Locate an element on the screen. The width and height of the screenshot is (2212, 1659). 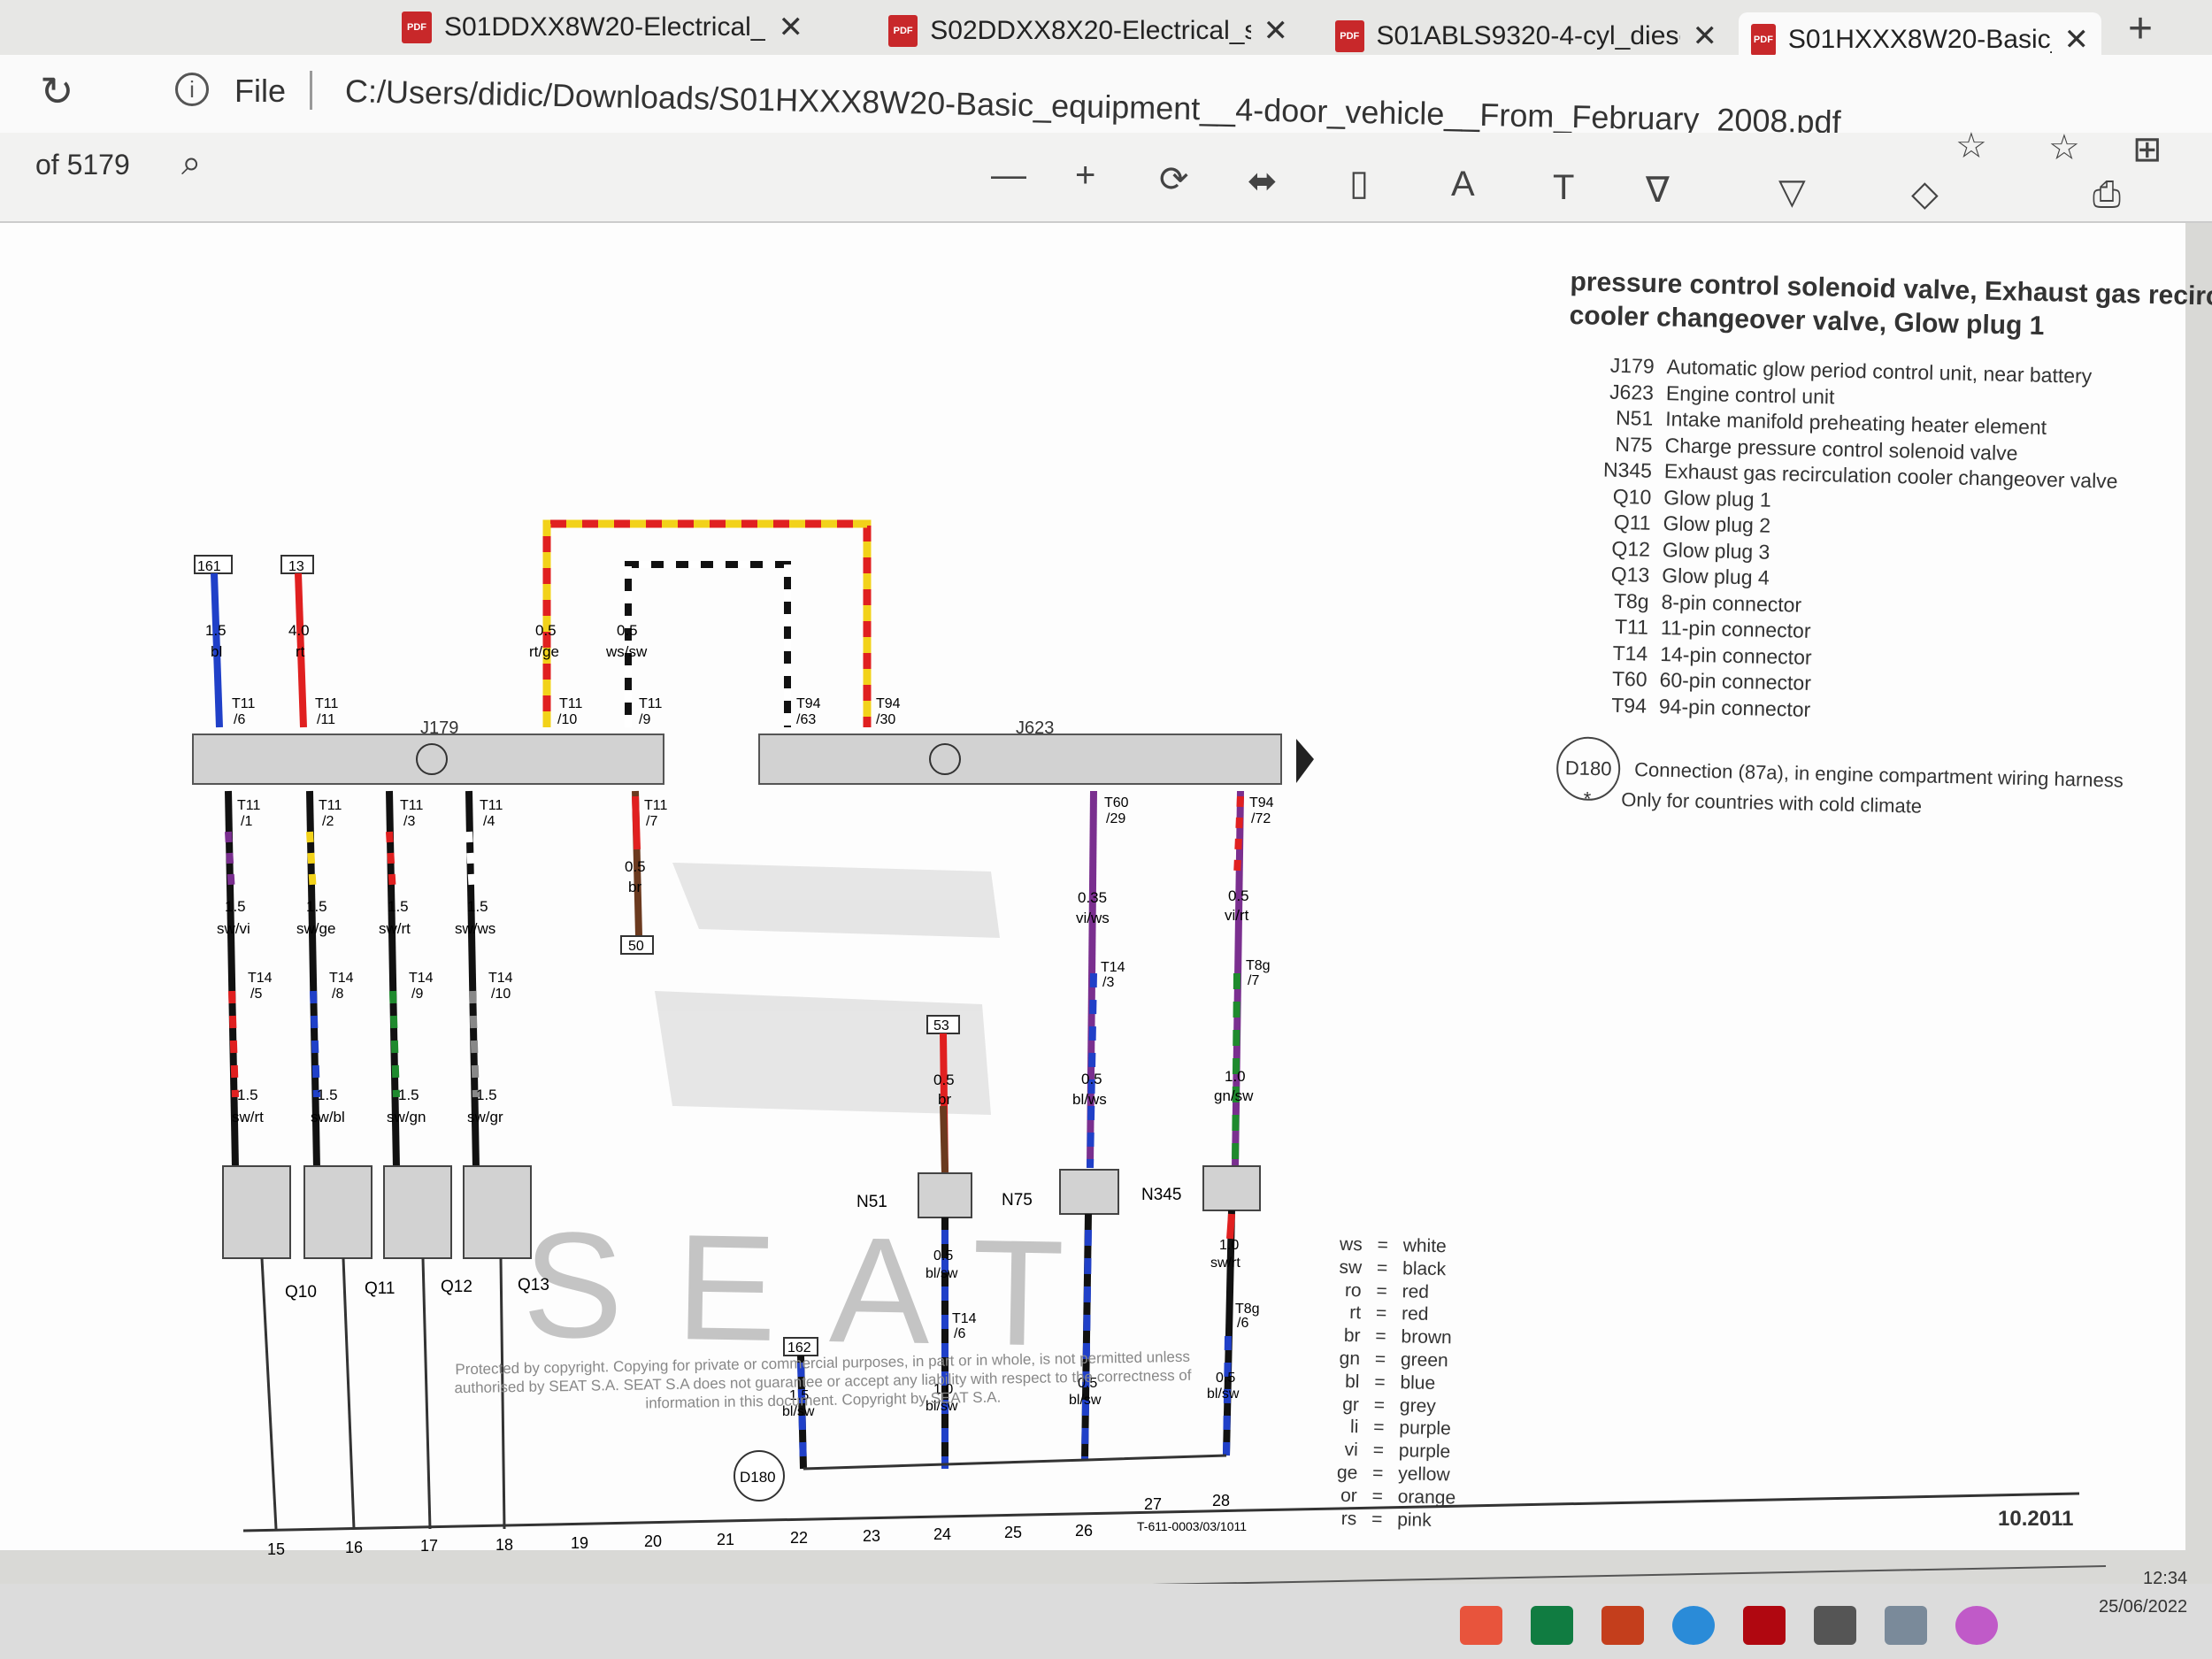
color-row: li = purple is located at coordinates (1400, 1428).